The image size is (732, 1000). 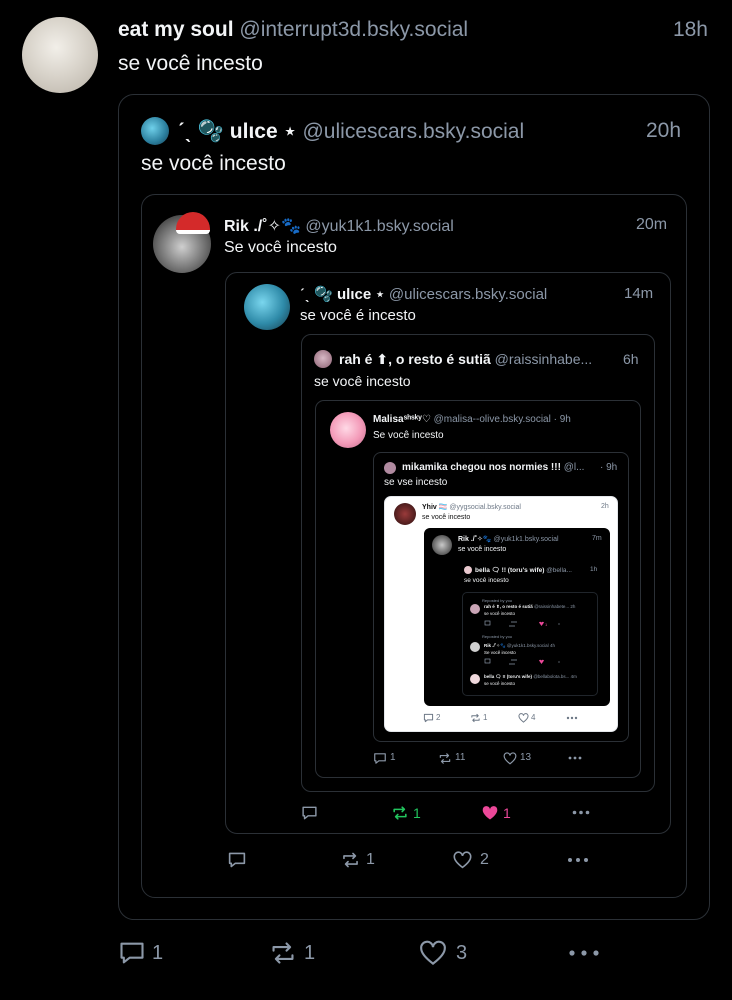 I want to click on tiny-action-bar: 1, so click(x=522, y=623).